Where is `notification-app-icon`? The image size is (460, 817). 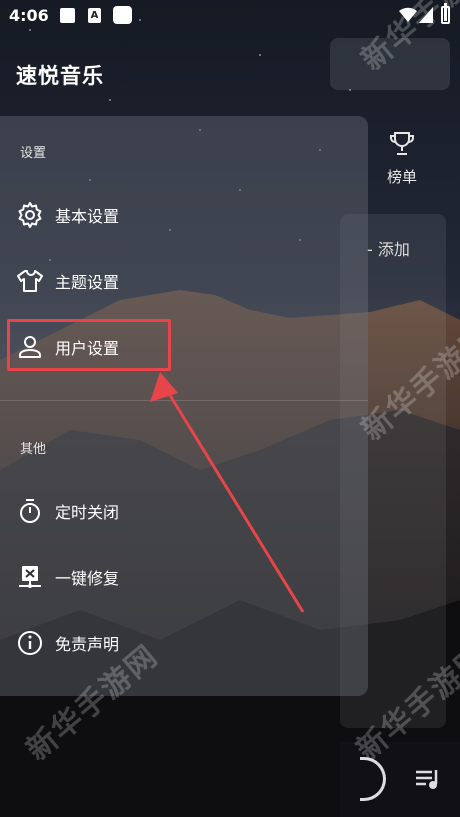
notification-app-icon is located at coordinates (122, 15).